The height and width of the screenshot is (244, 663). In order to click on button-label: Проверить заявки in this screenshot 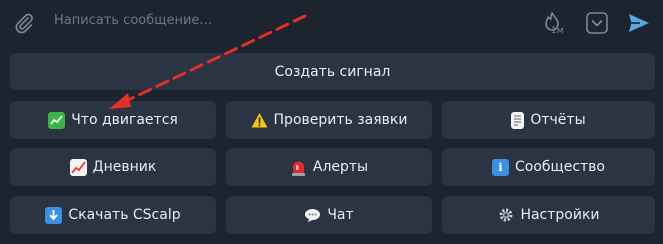, I will do `click(340, 120)`.